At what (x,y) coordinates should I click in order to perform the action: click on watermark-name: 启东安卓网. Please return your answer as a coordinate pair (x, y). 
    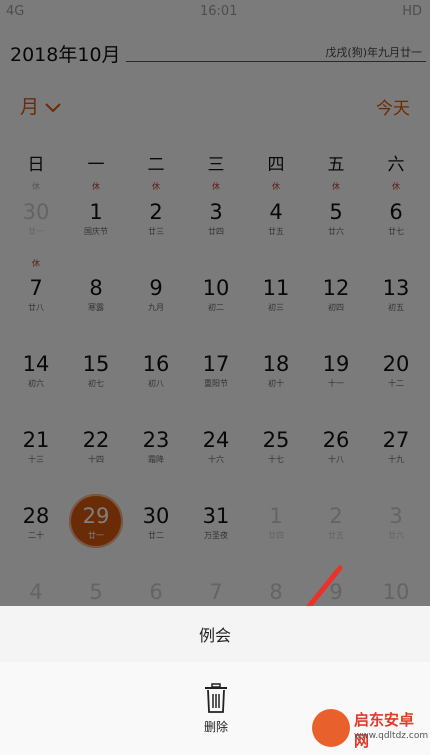
    Looking at the image, I should click on (384, 730).